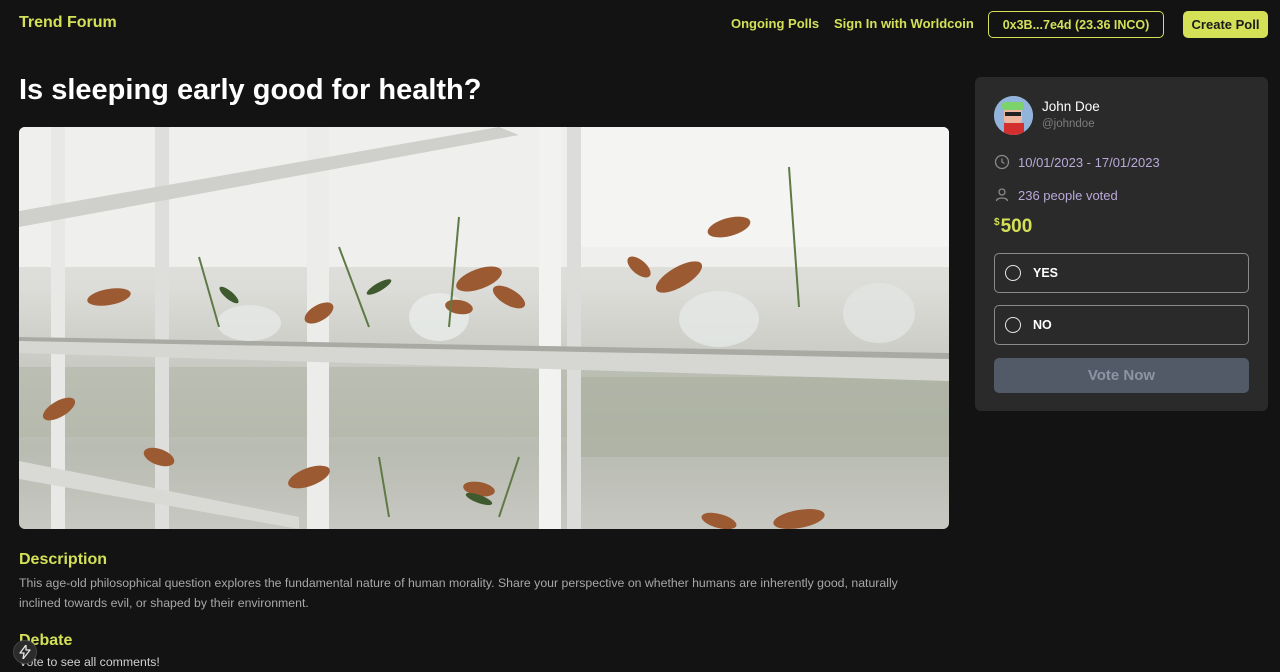 The width and height of the screenshot is (1280, 672). Describe the element at coordinates (775, 23) in the screenshot. I see `nav-ongoing-polls: Ongoing Polls` at that location.